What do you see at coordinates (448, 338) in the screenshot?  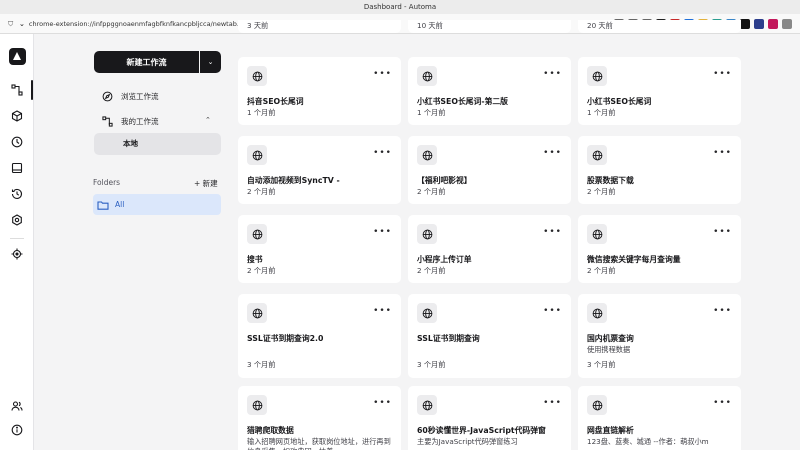 I see `workflow-name: SSL证书到期查询` at bounding box center [448, 338].